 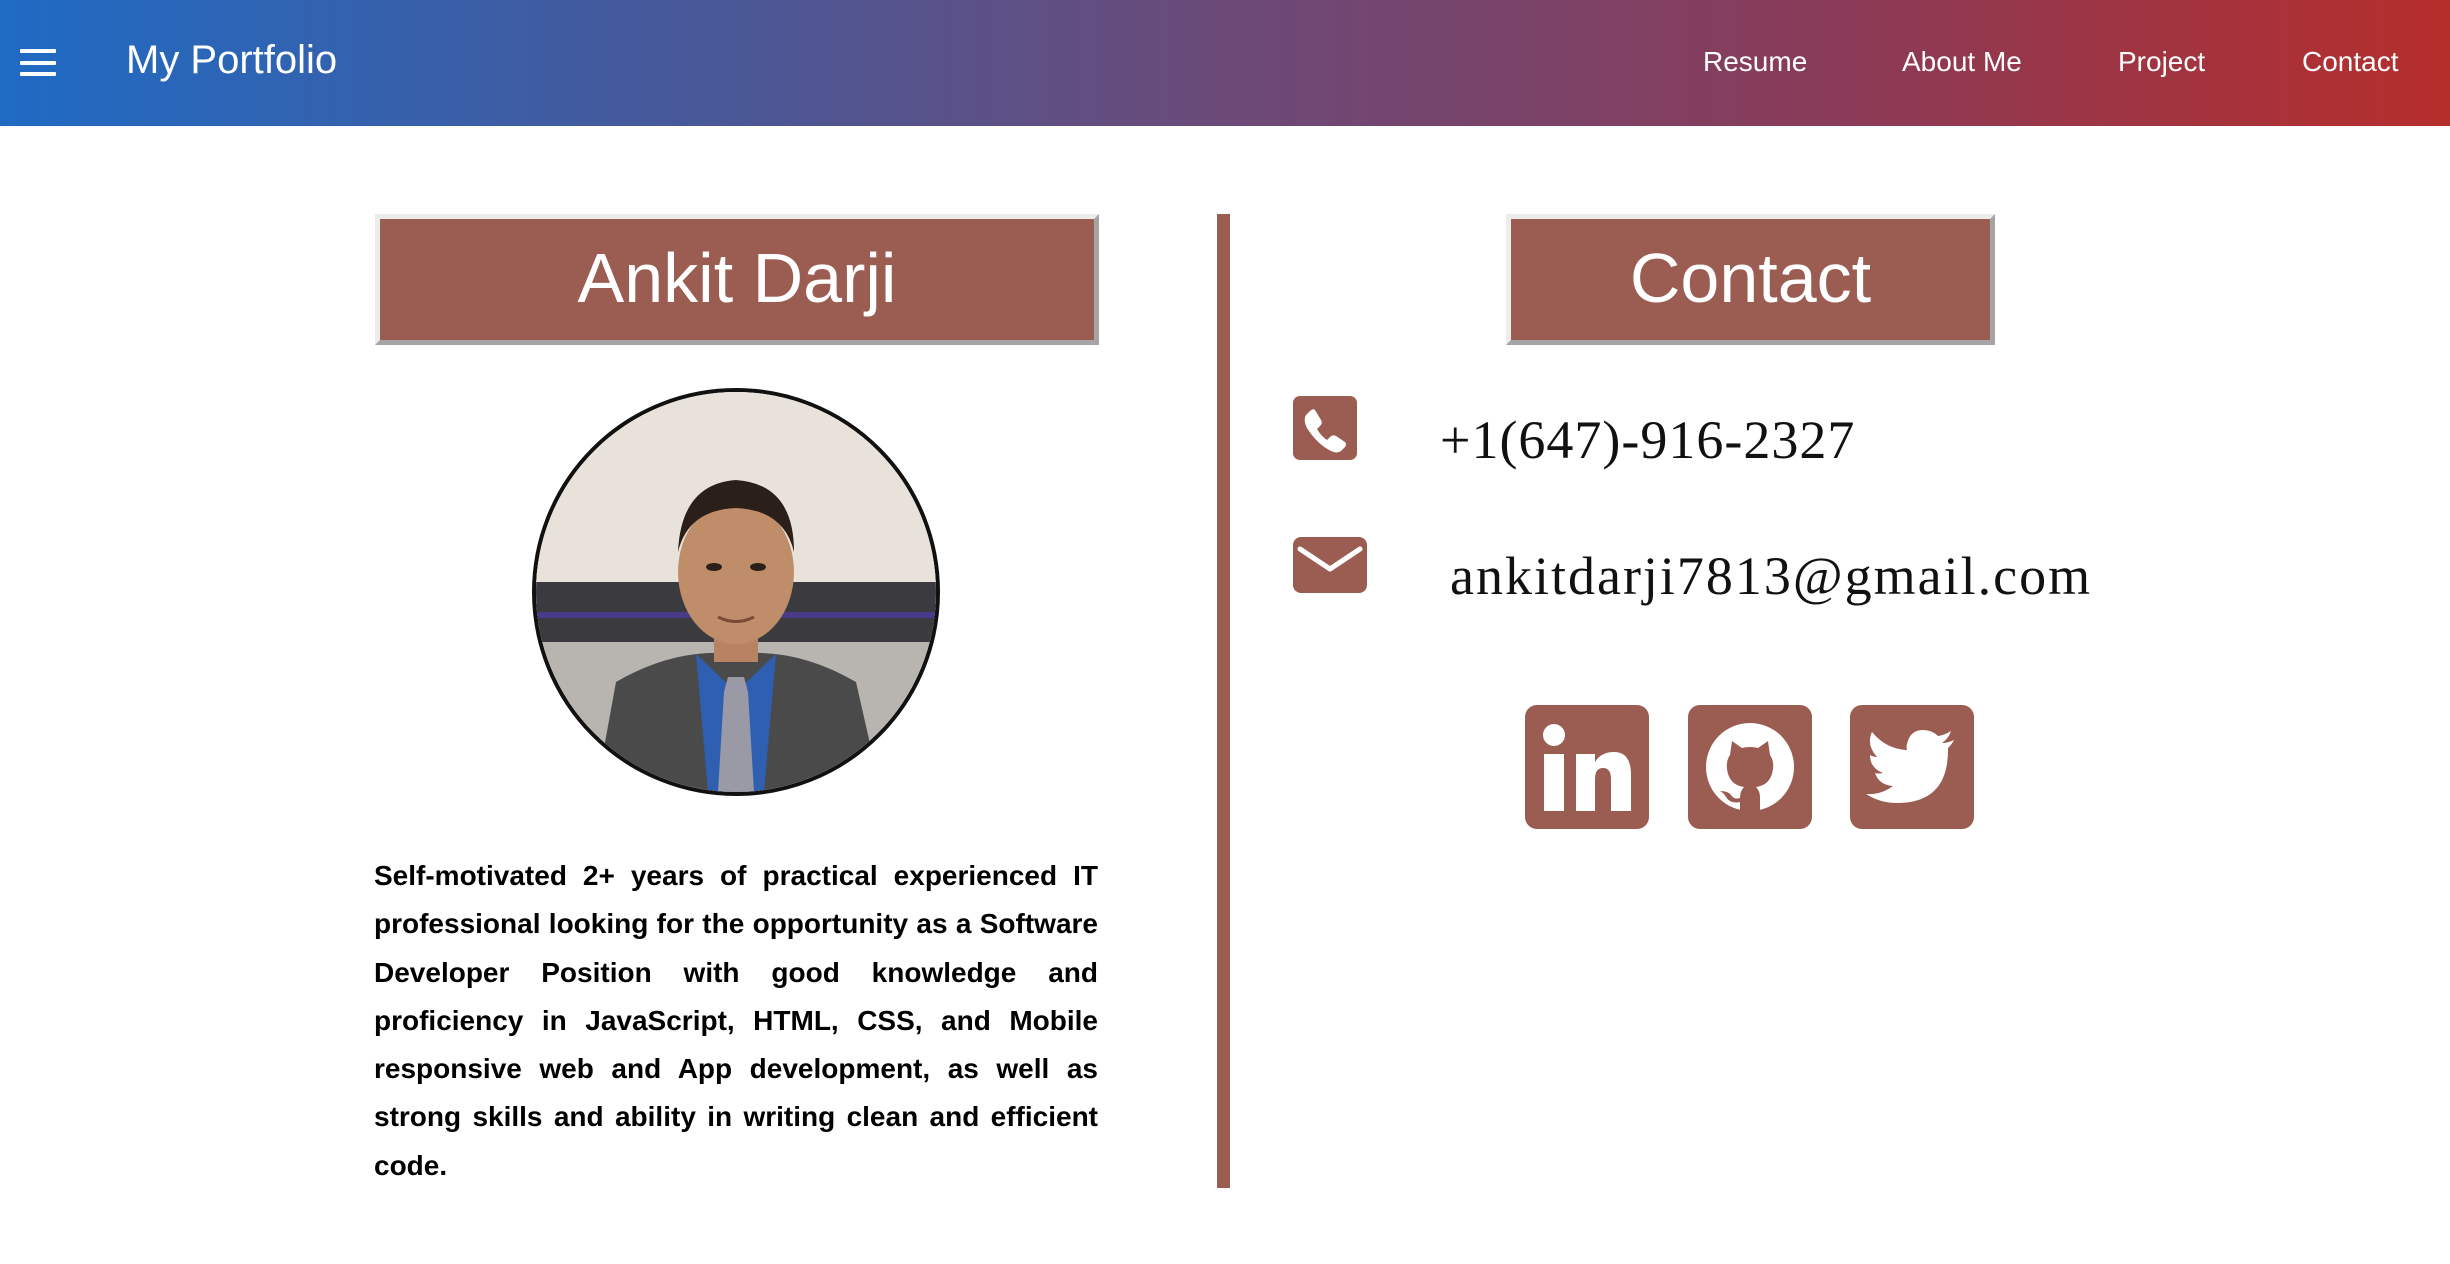 I want to click on hamburger-menu-icon, so click(x=38, y=62).